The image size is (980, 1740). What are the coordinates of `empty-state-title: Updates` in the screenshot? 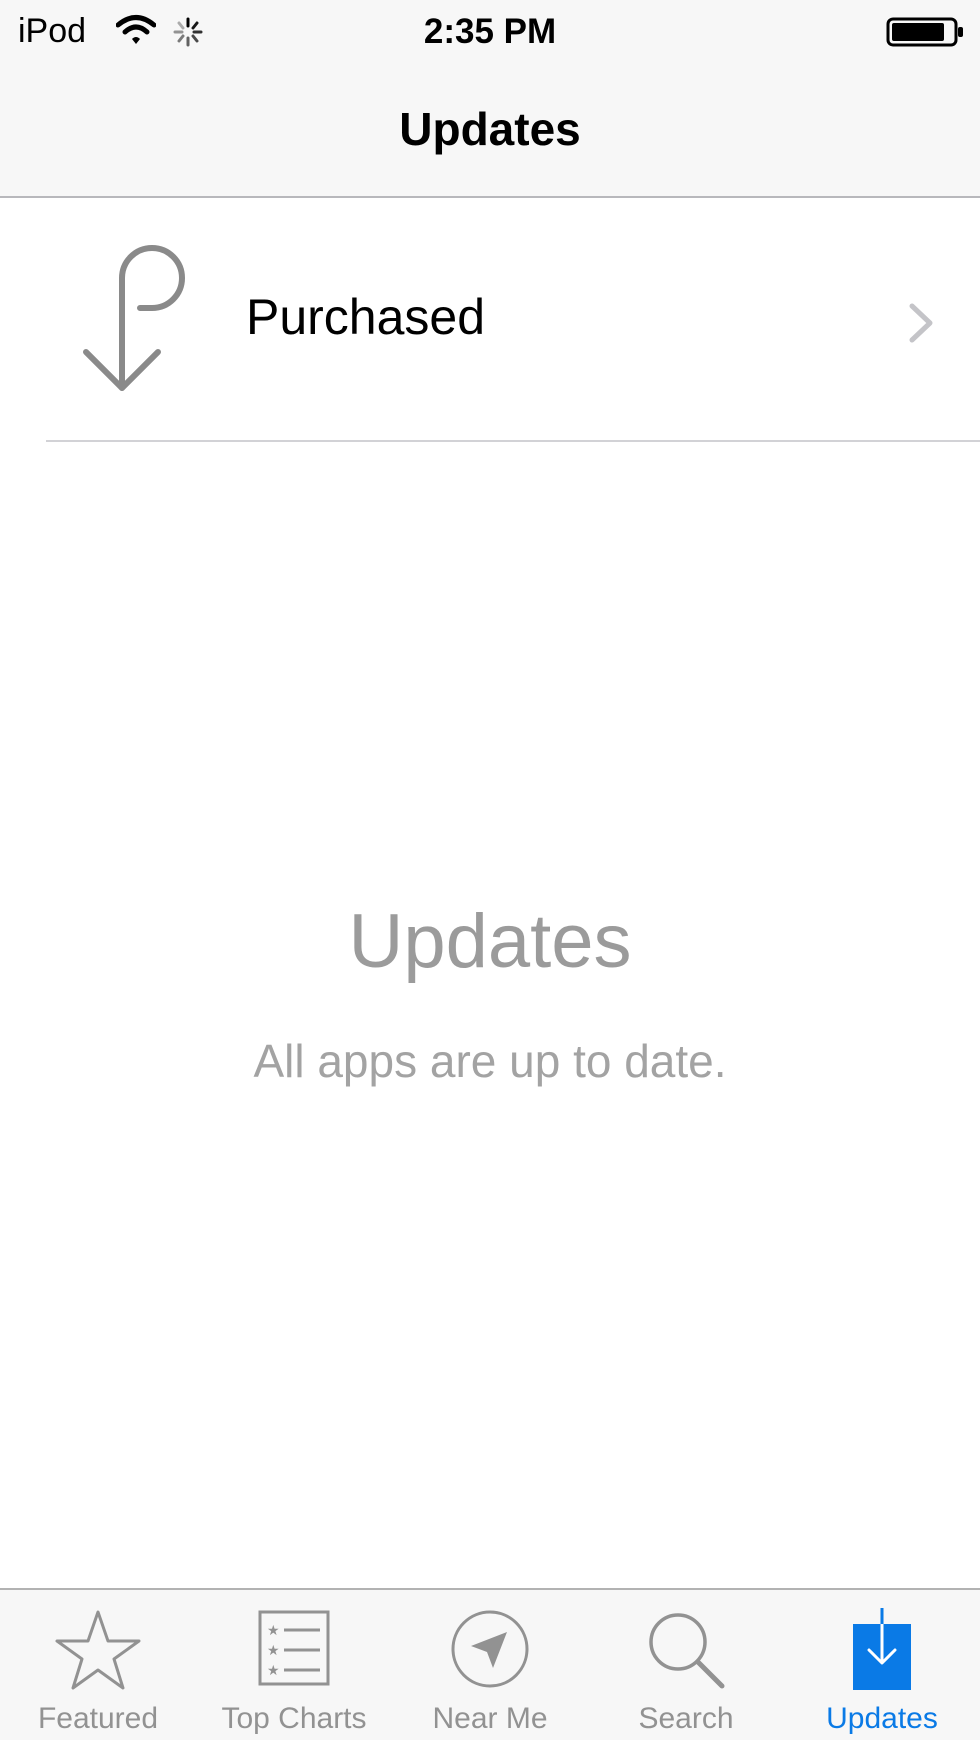 It's located at (490, 941).